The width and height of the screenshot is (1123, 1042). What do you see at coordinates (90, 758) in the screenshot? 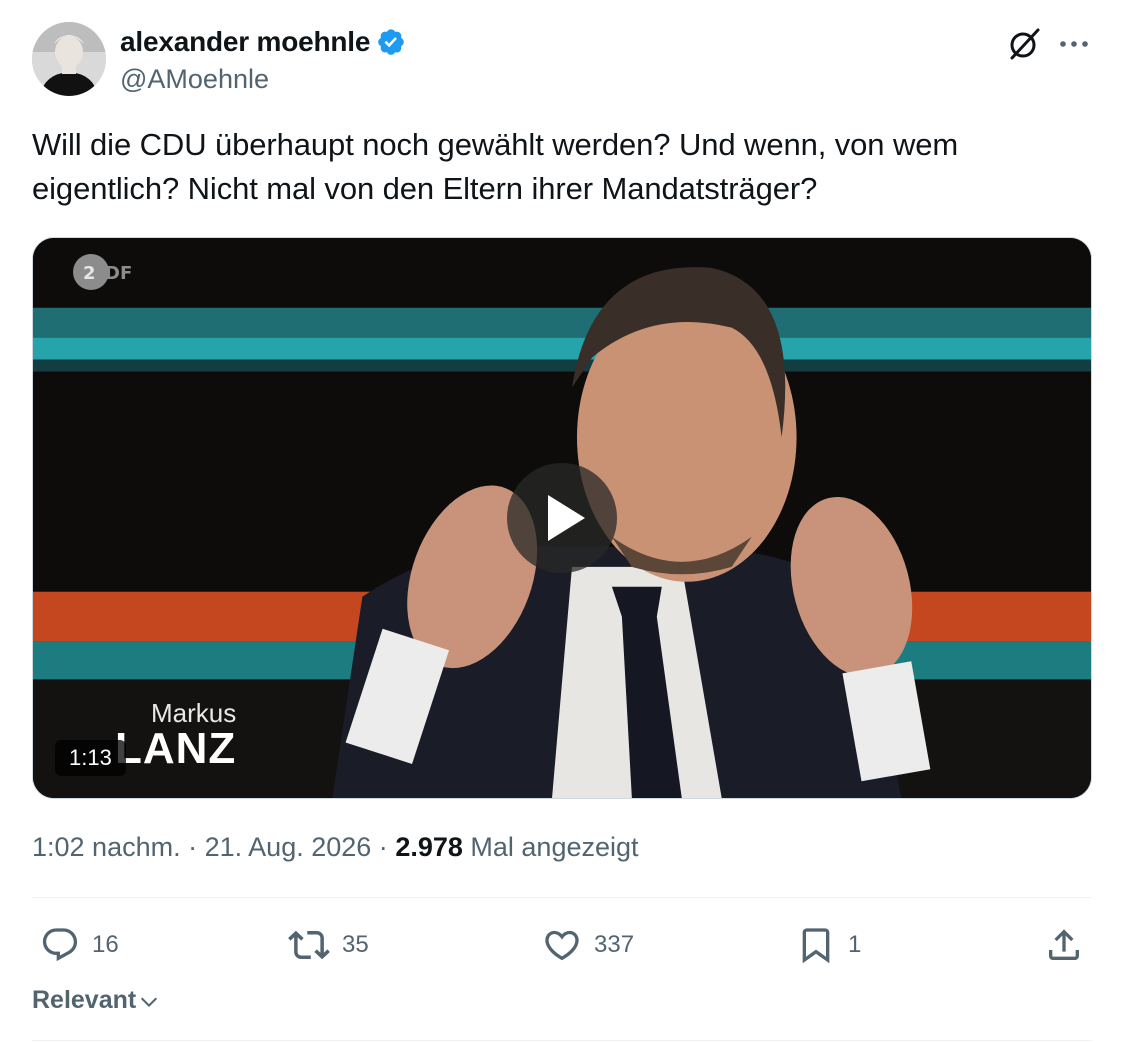
I see `video-duration: 1:13` at bounding box center [90, 758].